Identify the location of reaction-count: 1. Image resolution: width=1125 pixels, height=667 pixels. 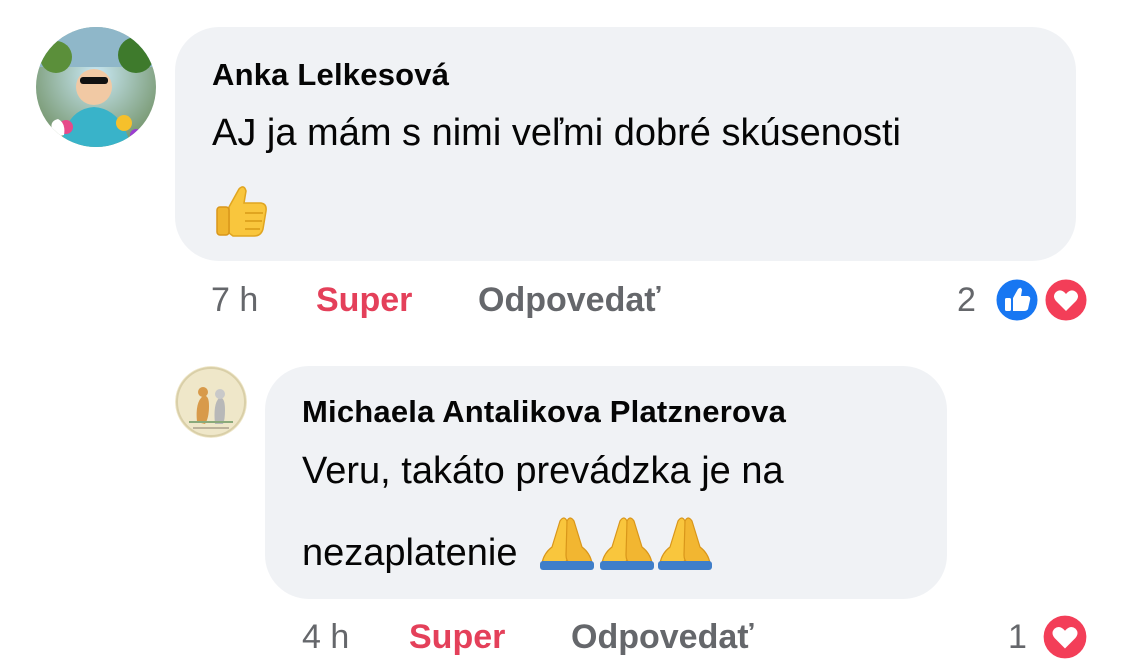
(1017, 637).